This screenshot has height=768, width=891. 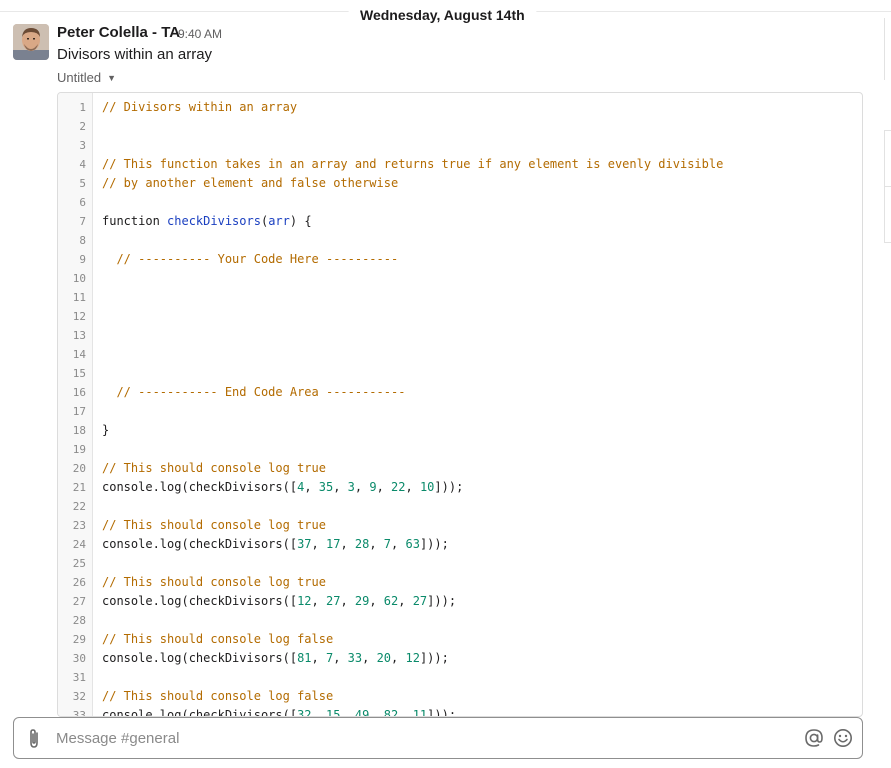 What do you see at coordinates (460, 677) in the screenshot?
I see `code-line: 31` at bounding box center [460, 677].